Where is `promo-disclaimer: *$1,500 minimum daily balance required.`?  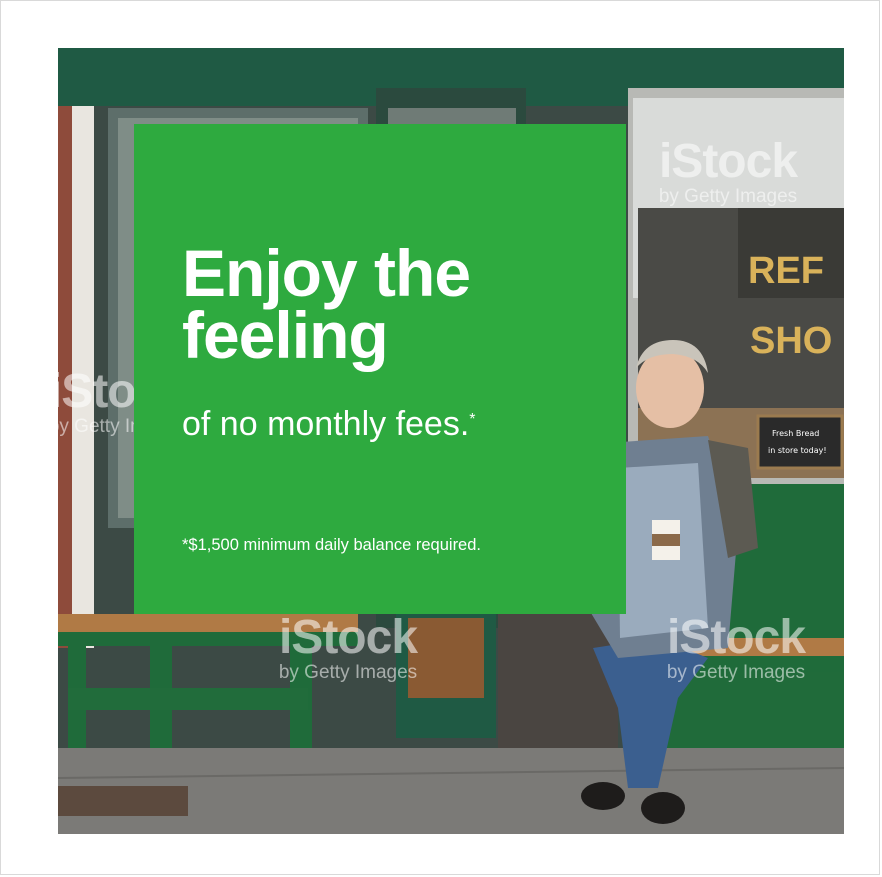
promo-disclaimer: *$1,500 minimum daily balance required. is located at coordinates (331, 545).